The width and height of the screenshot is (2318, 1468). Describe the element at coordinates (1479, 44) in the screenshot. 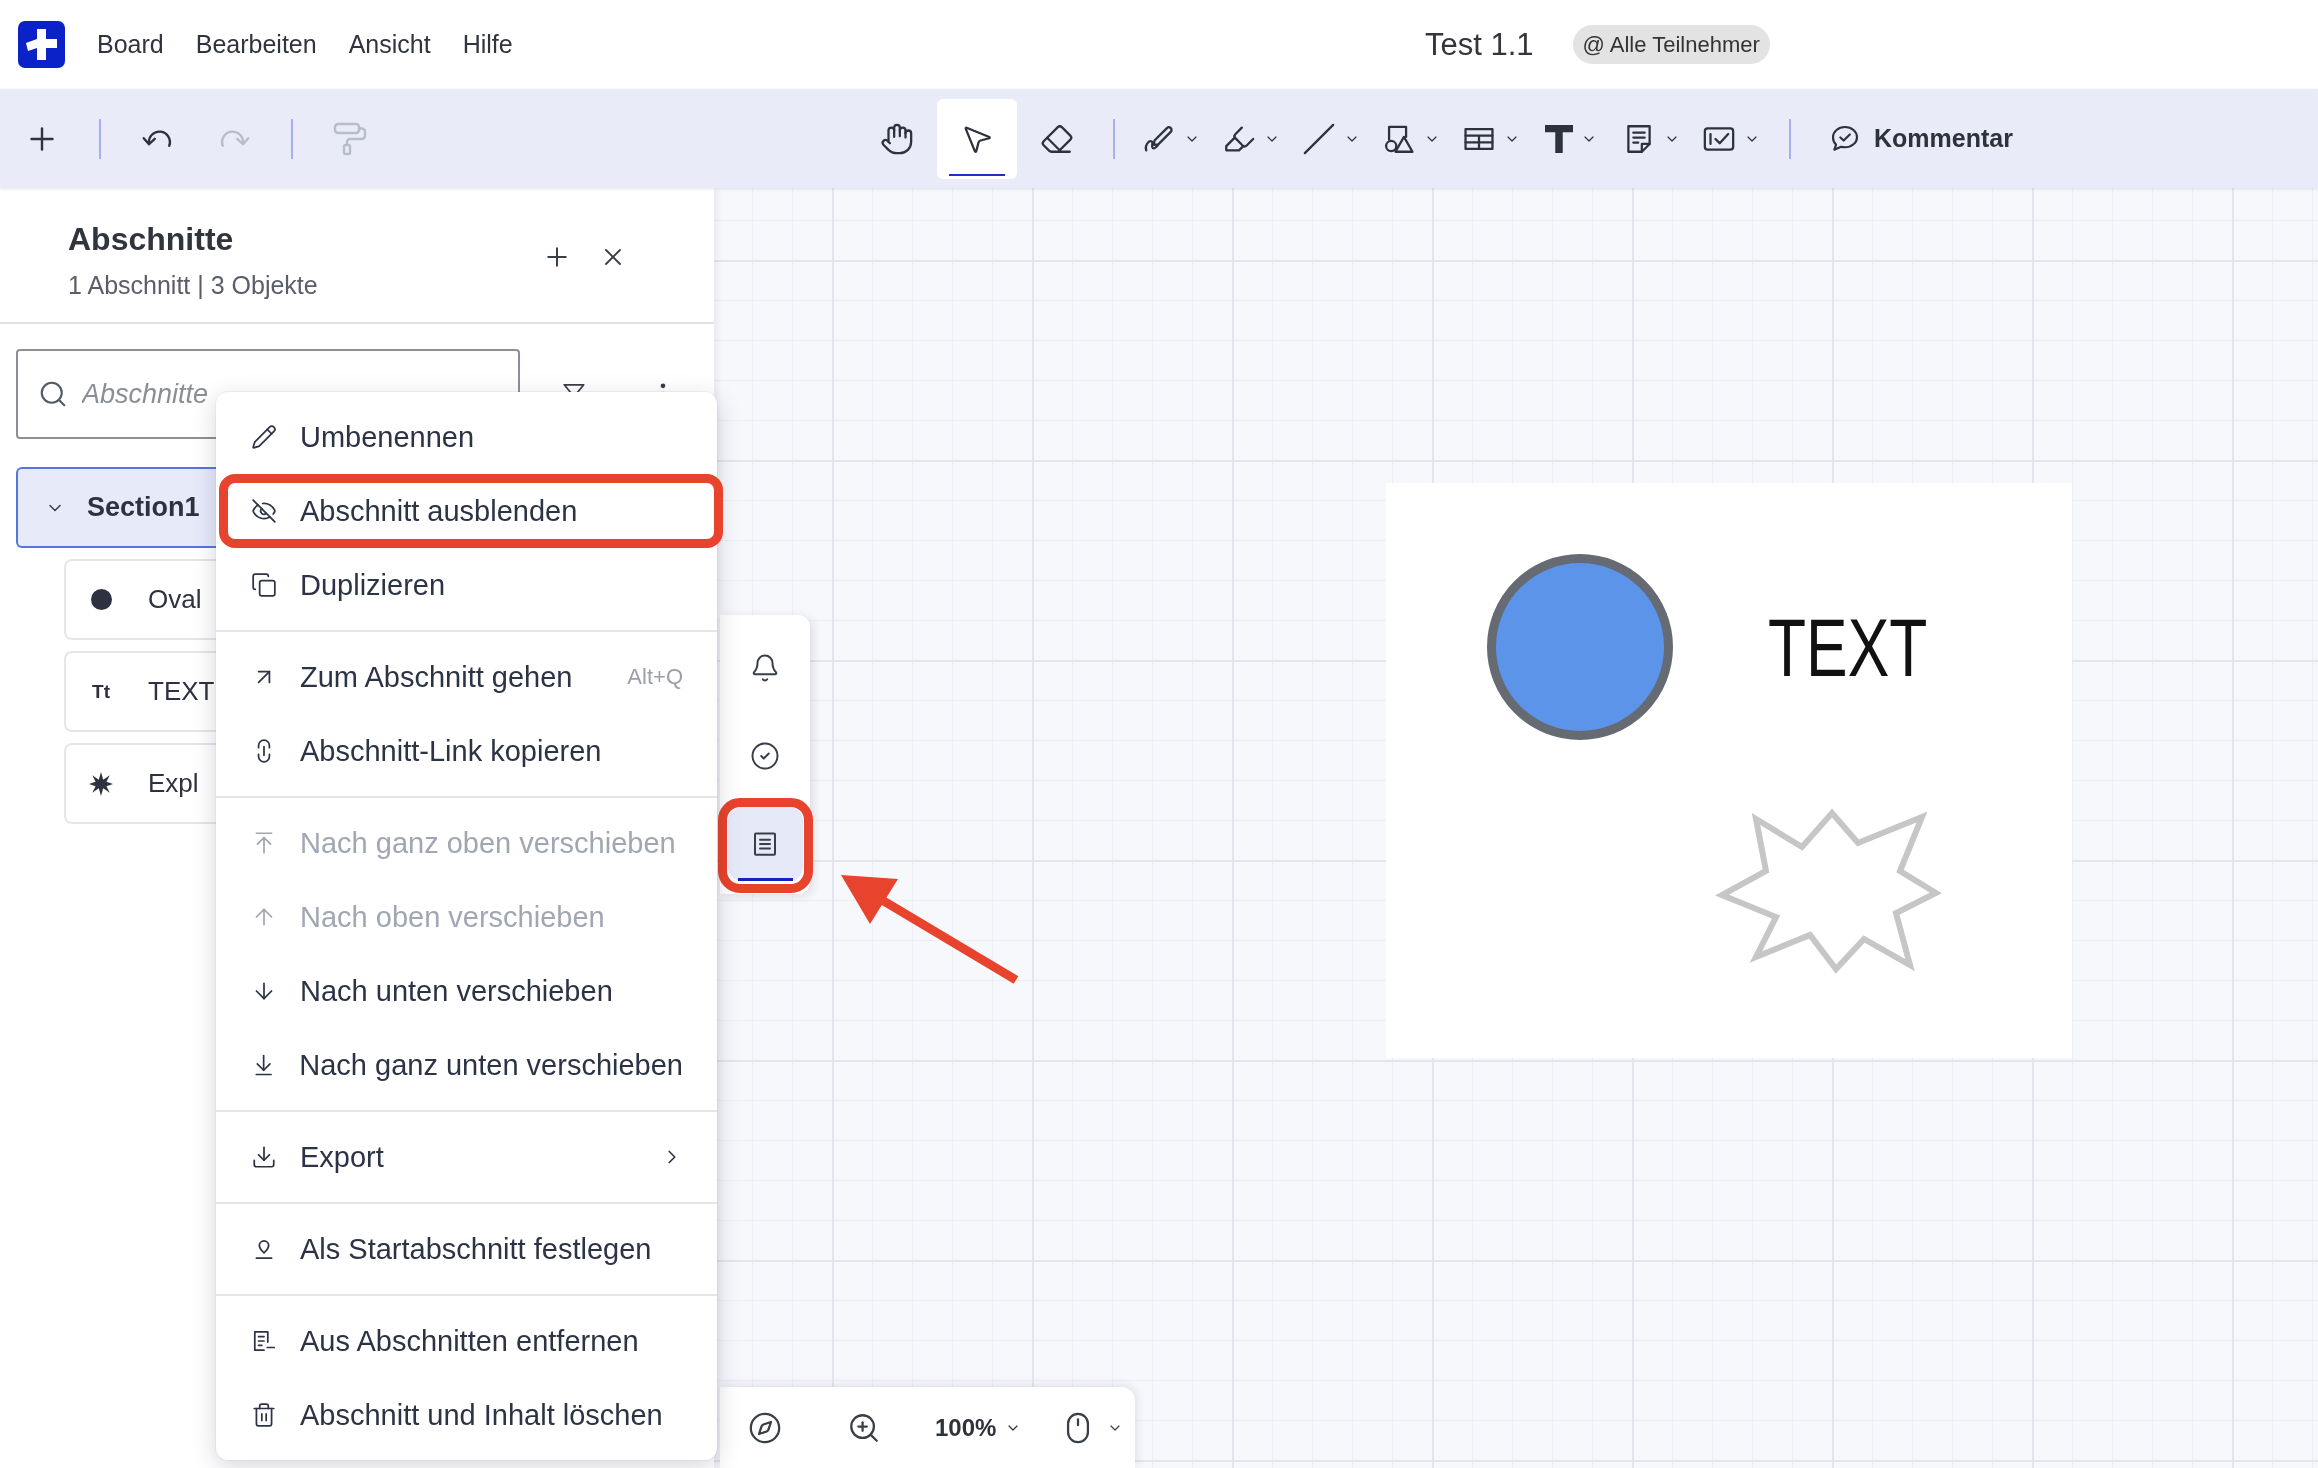

I see `board-title: Test 1.1` at that location.